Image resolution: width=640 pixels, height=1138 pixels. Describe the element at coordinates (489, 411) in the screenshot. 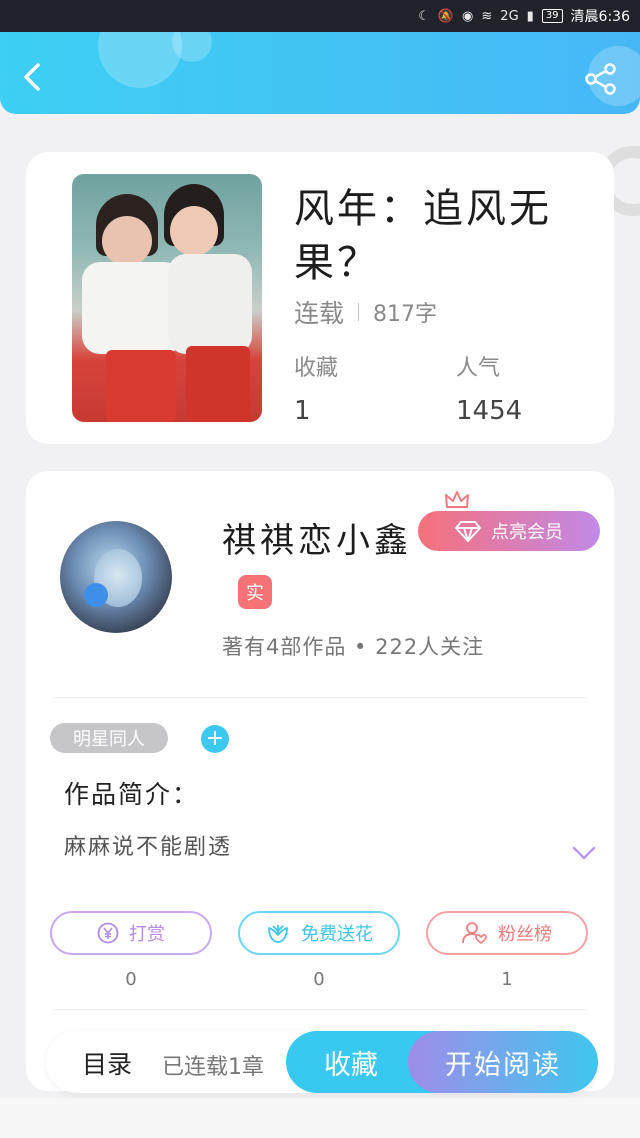

I see `popularity-value: 1454` at that location.